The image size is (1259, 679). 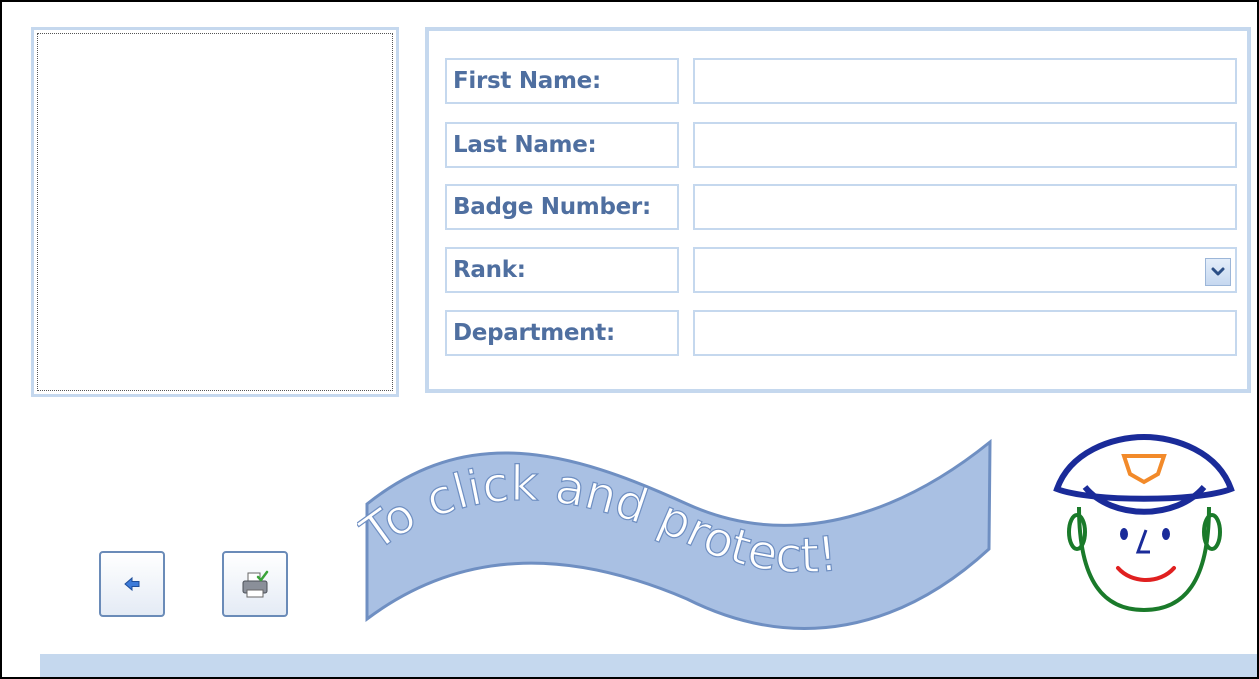 I want to click on badge-number-input, so click(x=965, y=207).